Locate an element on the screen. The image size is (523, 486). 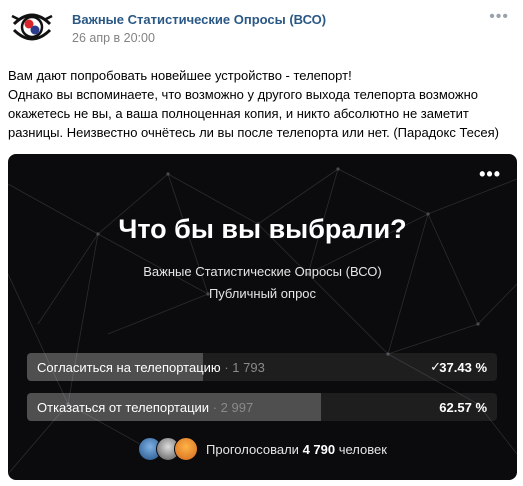
post-author-link: Важные Статистические Опросы (ВСО) is located at coordinates (199, 19).